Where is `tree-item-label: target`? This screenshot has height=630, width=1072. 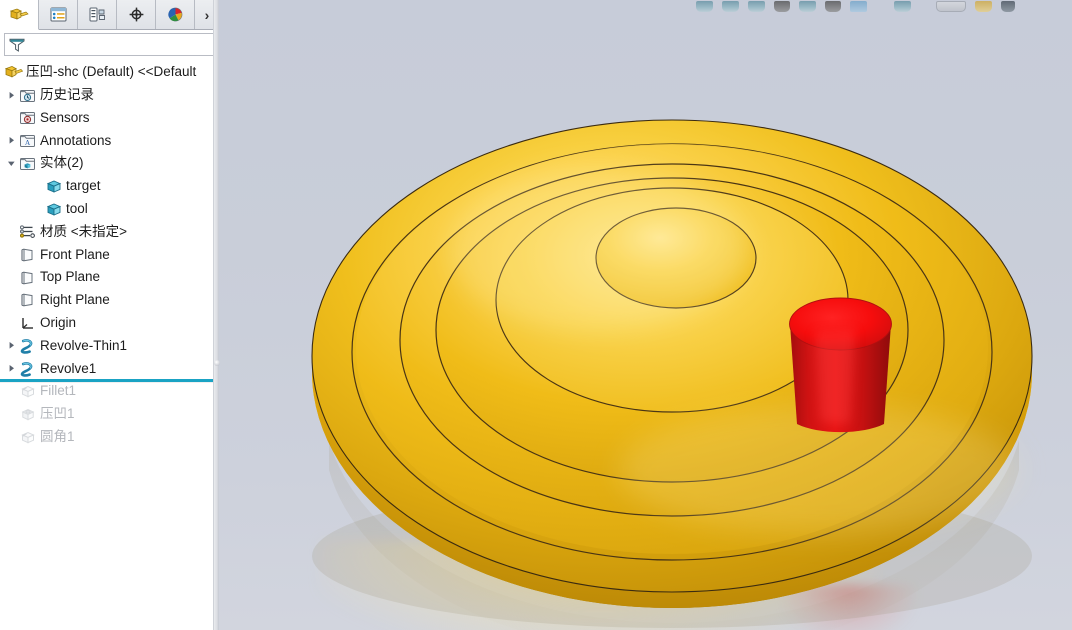 tree-item-label: target is located at coordinates (83, 186).